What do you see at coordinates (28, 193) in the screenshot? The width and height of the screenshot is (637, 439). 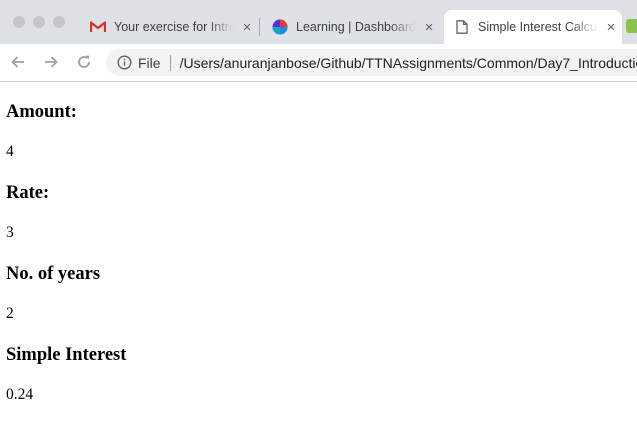 I see `rate-label: Rate:` at bounding box center [28, 193].